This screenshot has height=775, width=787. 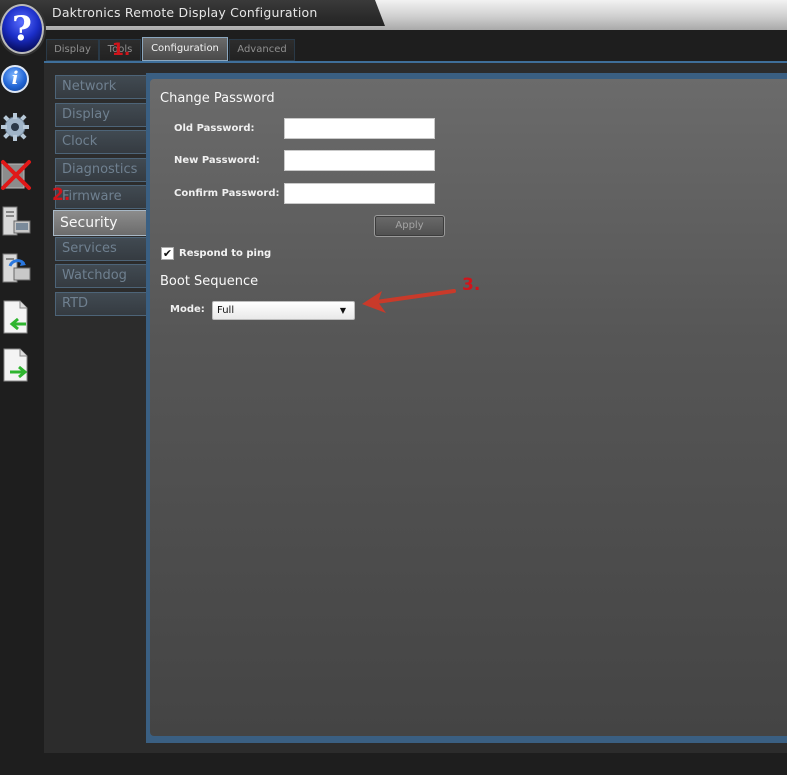 What do you see at coordinates (16, 127) in the screenshot?
I see `gear-icon` at bounding box center [16, 127].